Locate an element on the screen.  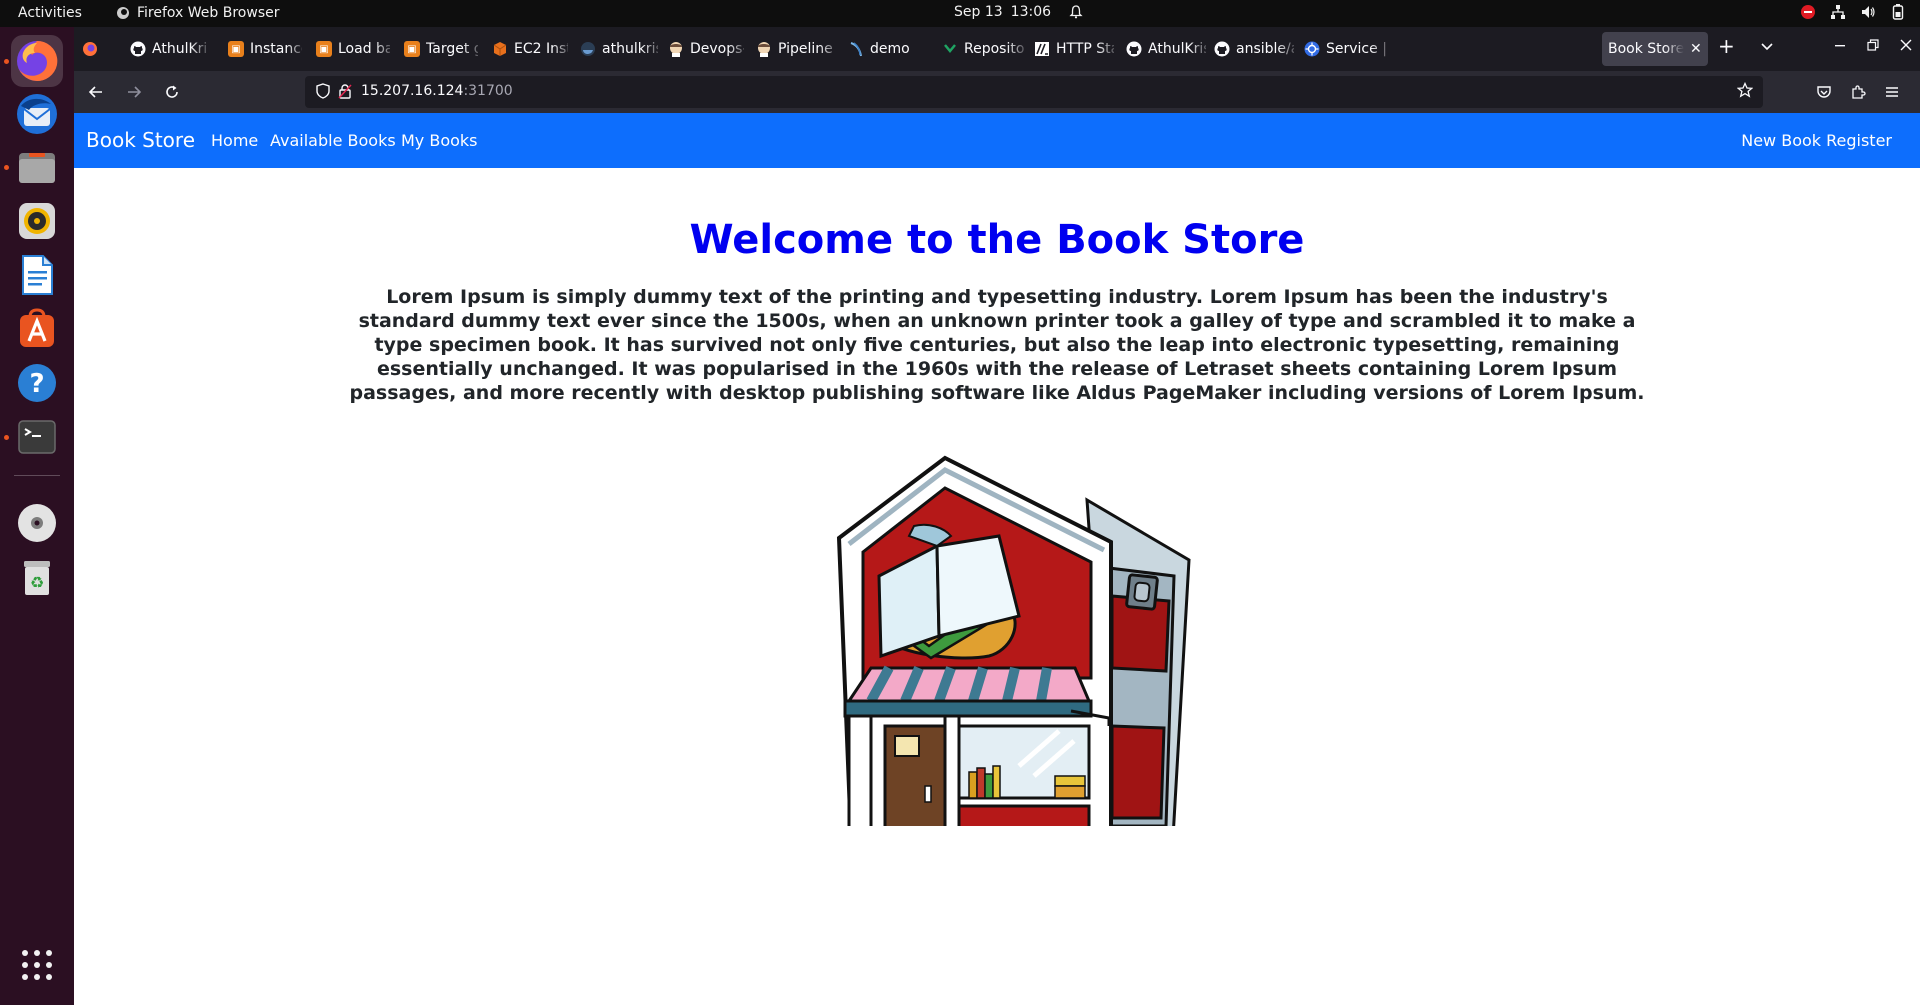
navigation-toolbar: 15.207.16.124:31700 is located at coordinates (997, 92).